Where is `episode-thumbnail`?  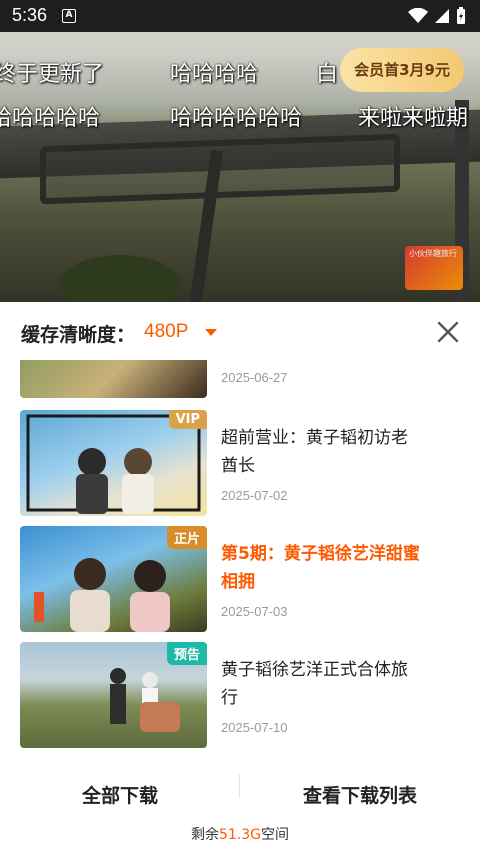 episode-thumbnail is located at coordinates (113, 379).